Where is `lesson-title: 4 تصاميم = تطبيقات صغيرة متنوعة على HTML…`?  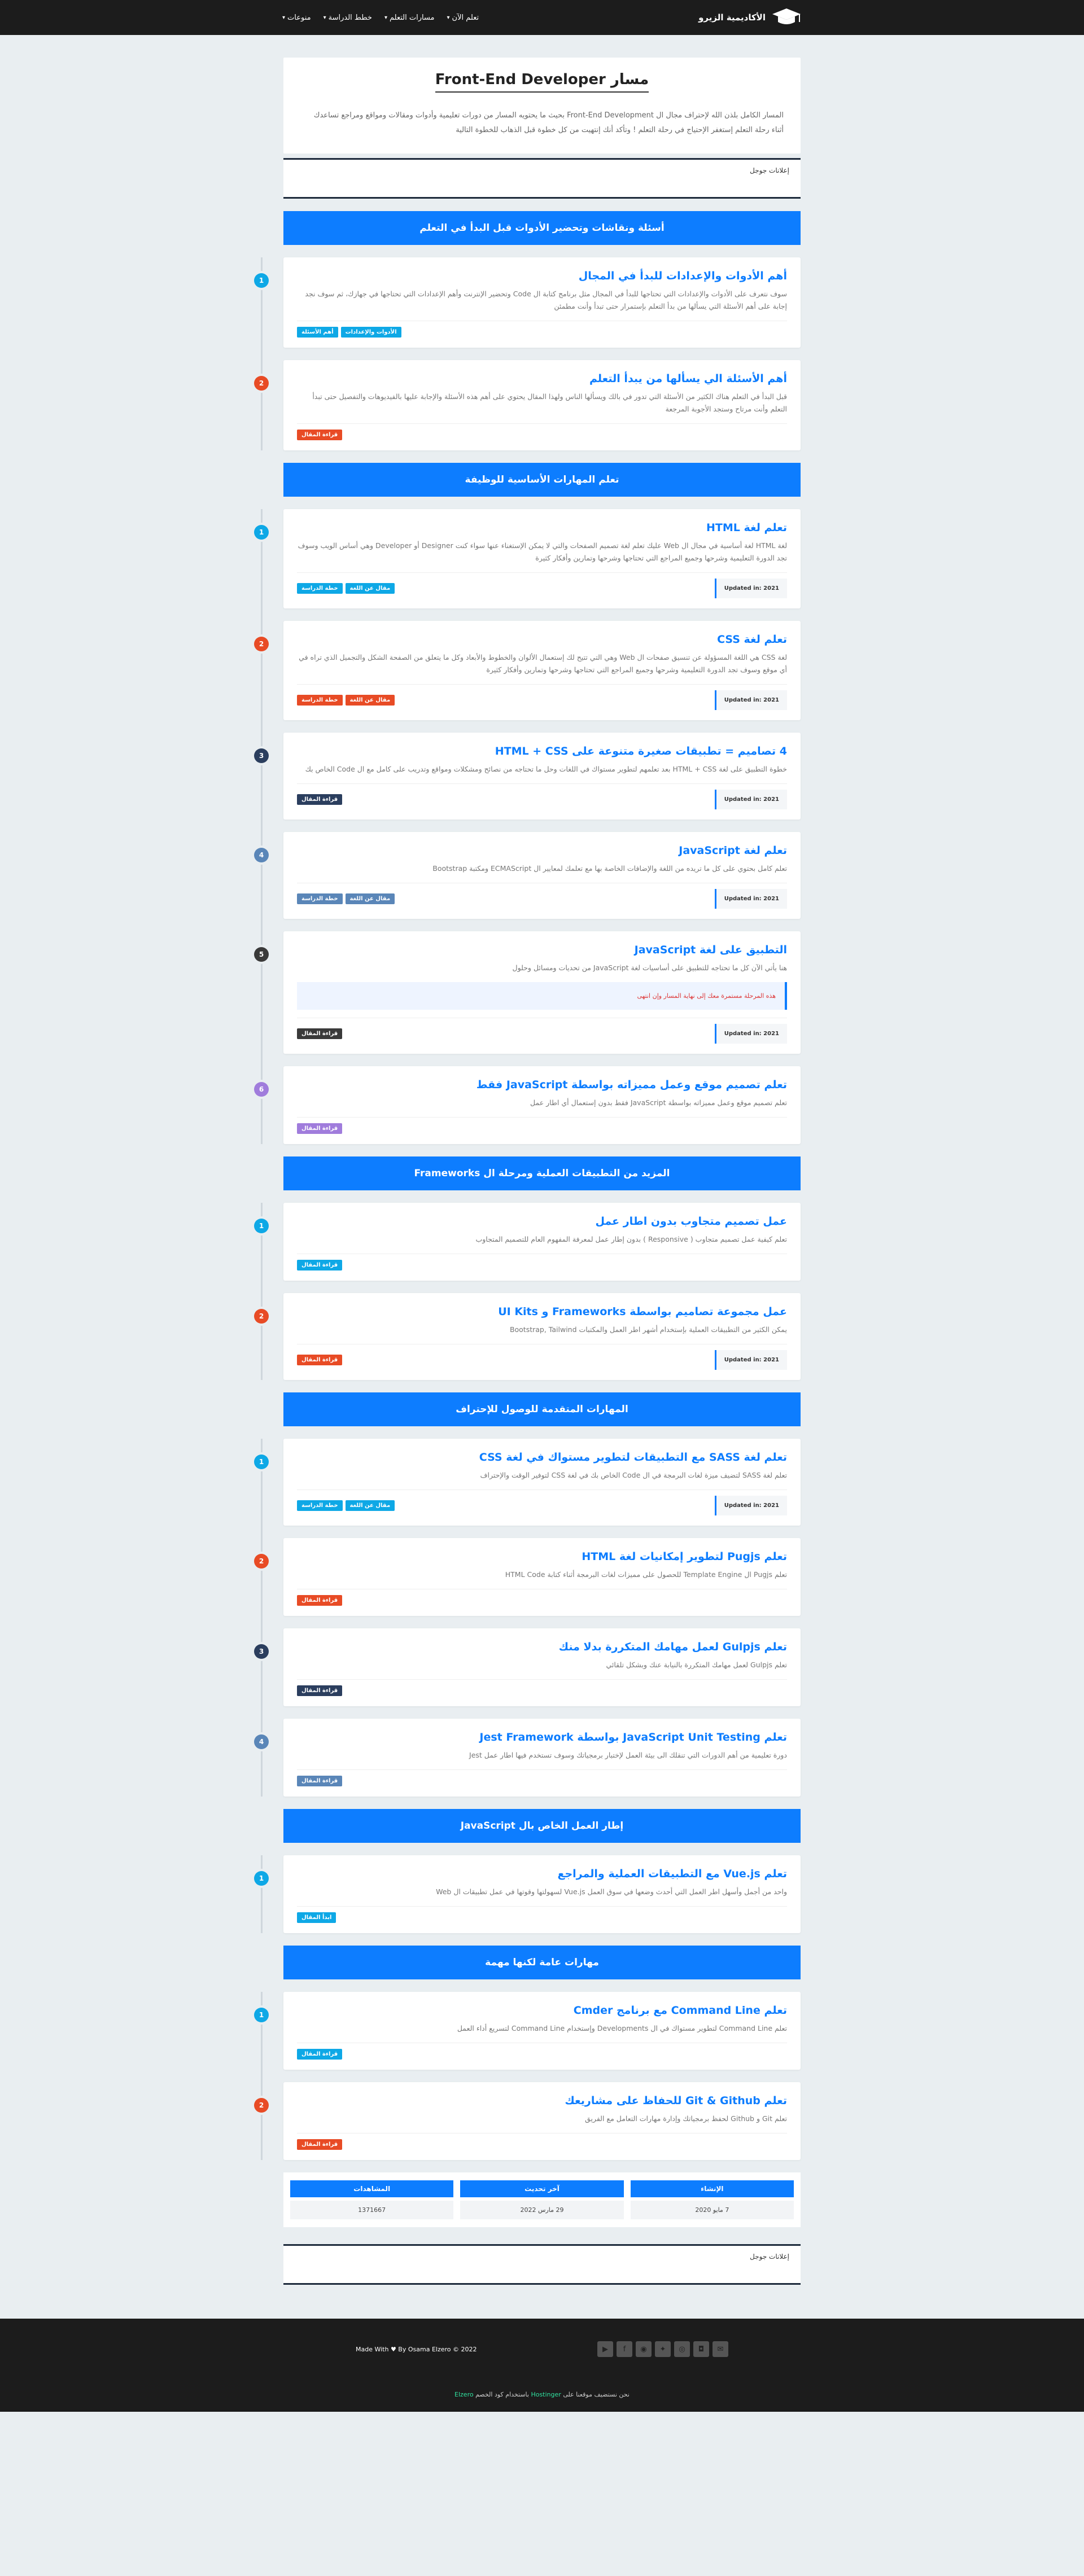
lesson-title: 4 تصاميم = تطبيقات صغيرة متنوعة على HTML… is located at coordinates (542, 751).